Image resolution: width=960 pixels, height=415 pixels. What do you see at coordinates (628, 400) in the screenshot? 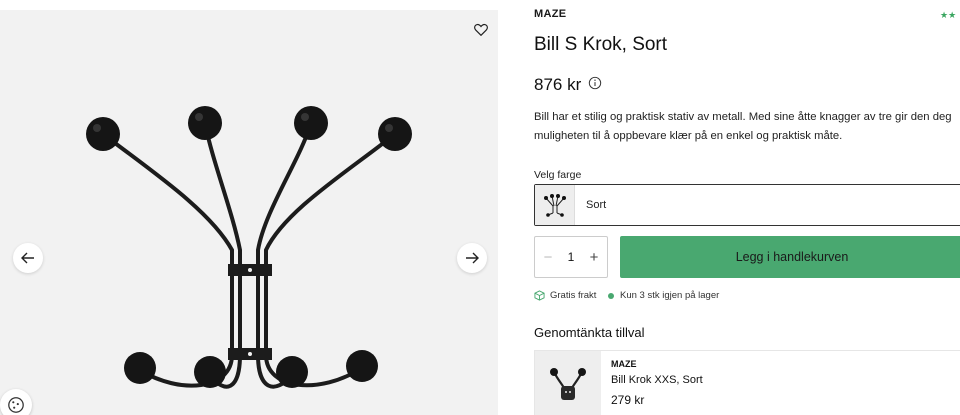
I see `addon-price: 279 kr` at bounding box center [628, 400].